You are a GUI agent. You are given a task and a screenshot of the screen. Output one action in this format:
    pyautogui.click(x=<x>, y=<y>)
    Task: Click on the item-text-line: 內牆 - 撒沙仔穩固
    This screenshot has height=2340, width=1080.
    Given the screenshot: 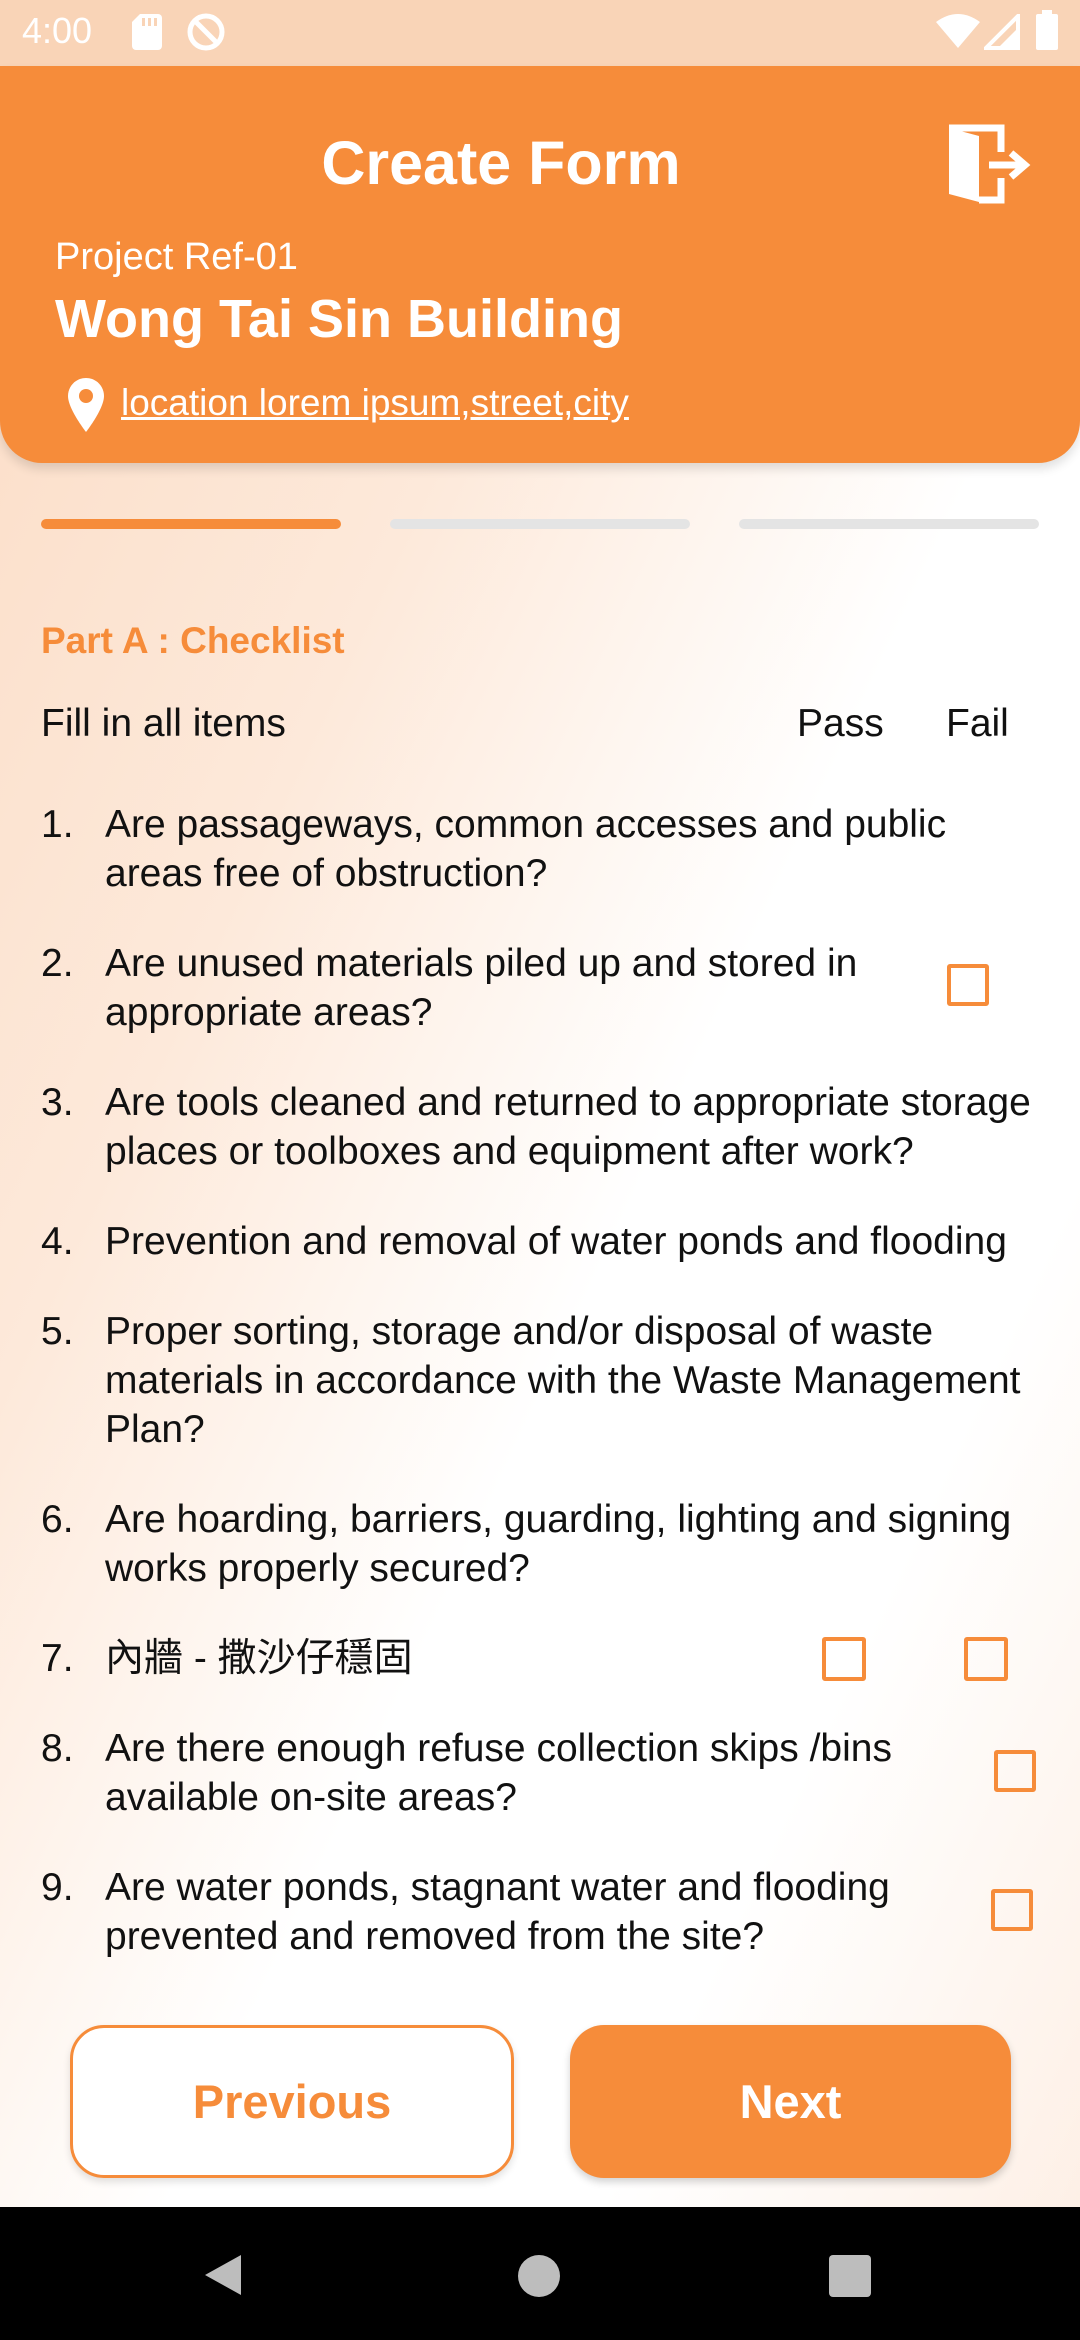 What is the action you would take?
    pyautogui.click(x=259, y=1658)
    